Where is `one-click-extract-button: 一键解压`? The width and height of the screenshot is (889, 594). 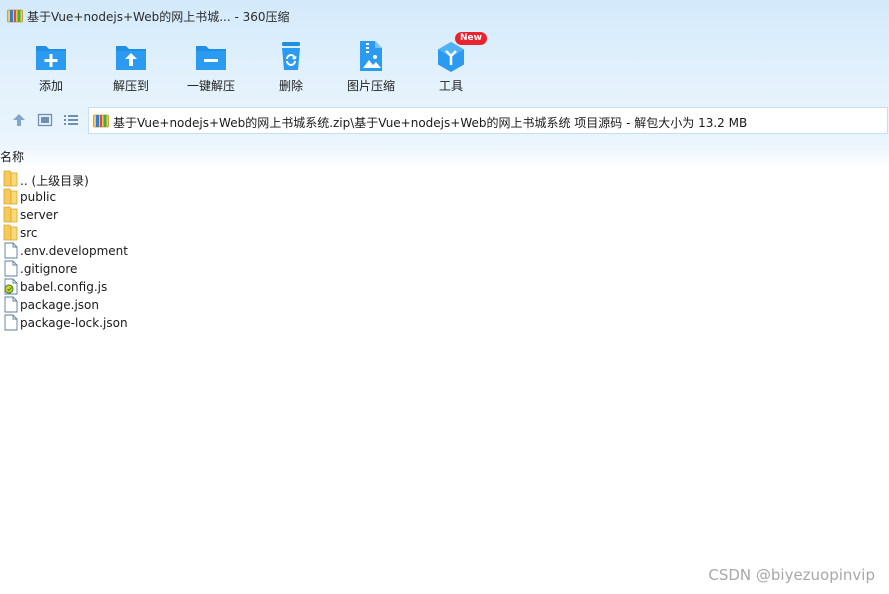
one-click-extract-button: 一键解压 is located at coordinates (211, 68).